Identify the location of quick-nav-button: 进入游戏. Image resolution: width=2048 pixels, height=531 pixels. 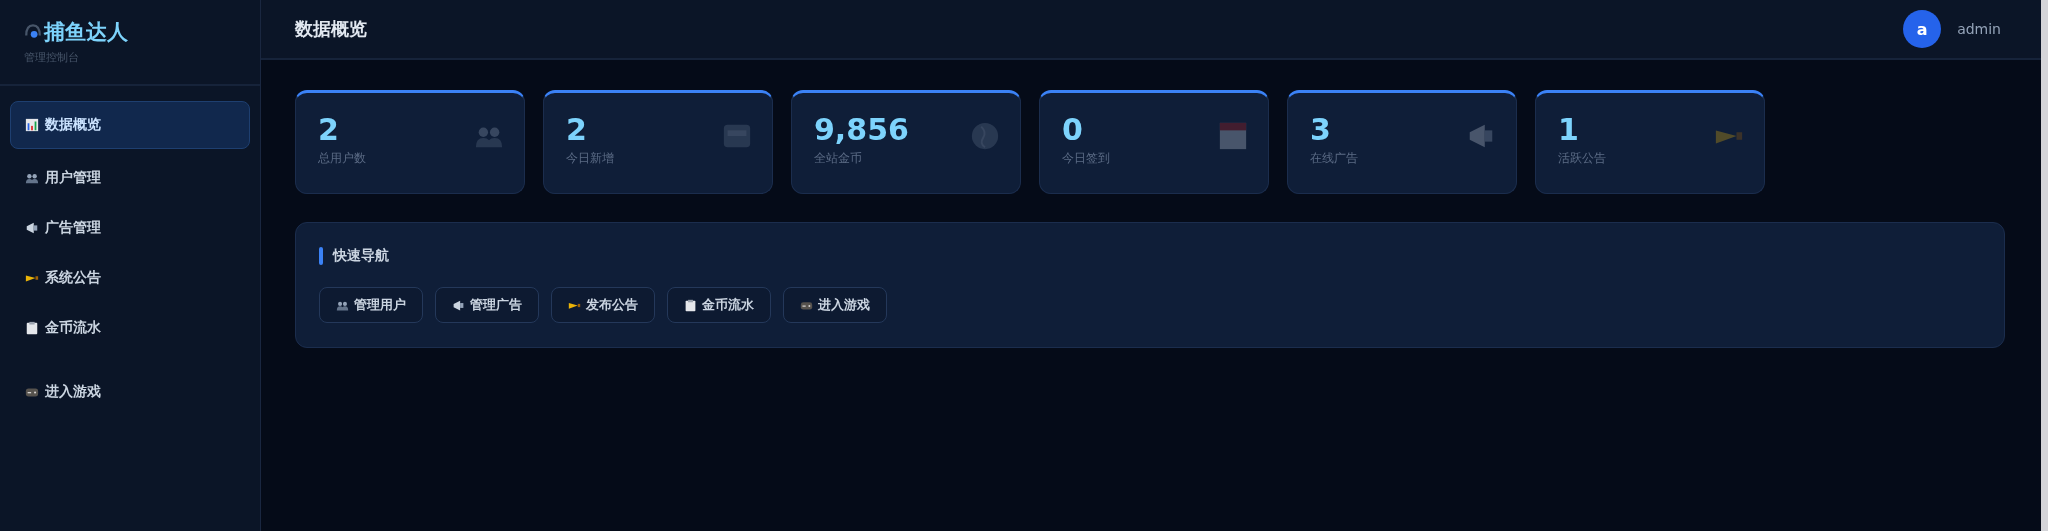
(835, 305).